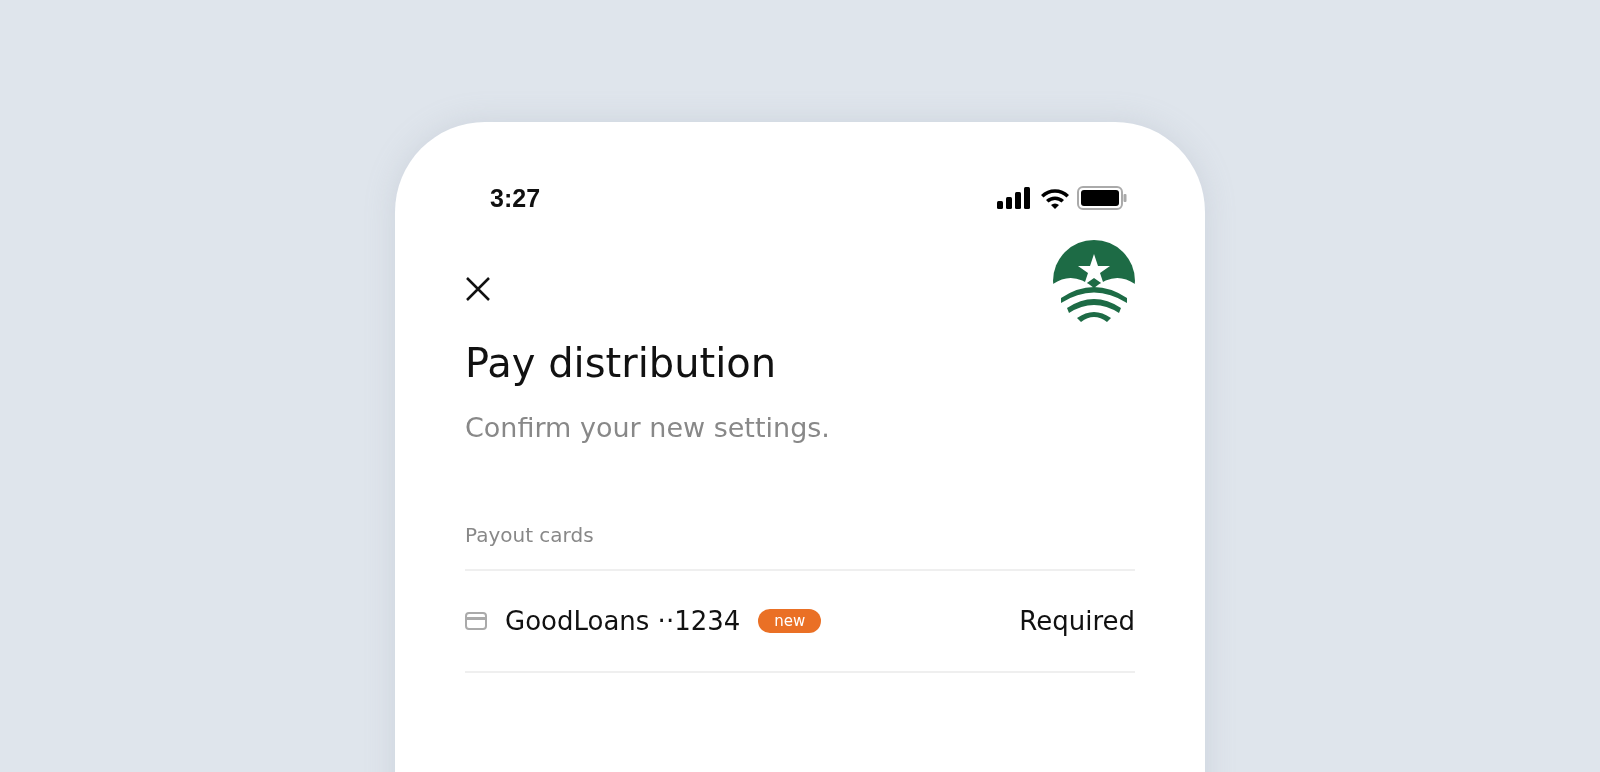 This screenshot has width=1600, height=772. I want to click on card-status: Required, so click(1077, 621).